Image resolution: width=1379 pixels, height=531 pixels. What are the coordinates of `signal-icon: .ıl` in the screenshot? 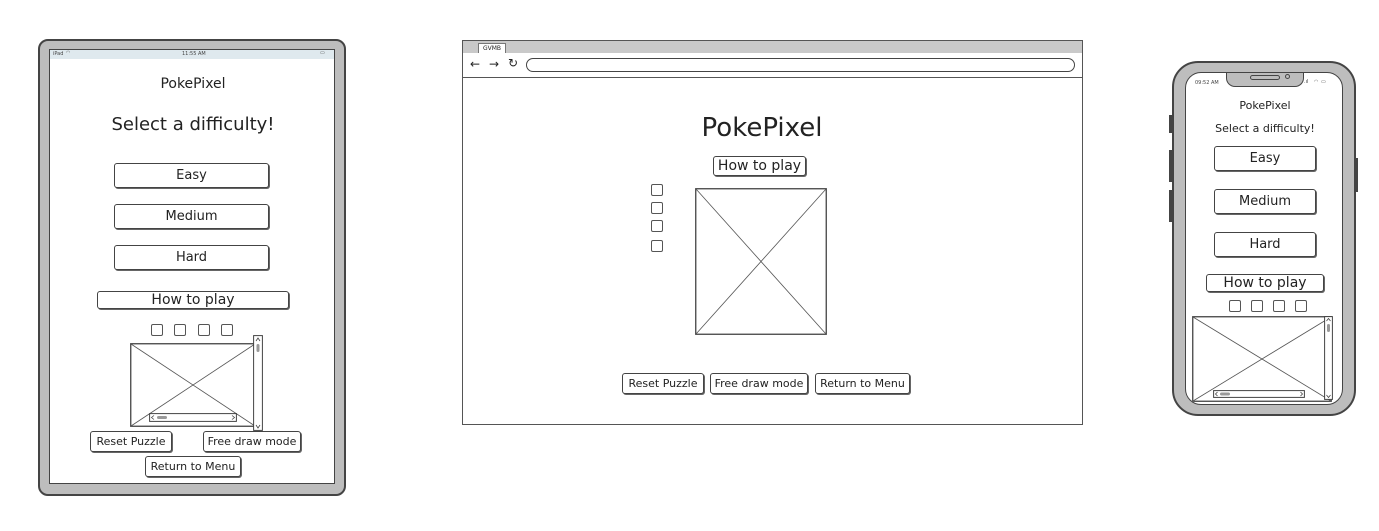 It's located at (1306, 82).